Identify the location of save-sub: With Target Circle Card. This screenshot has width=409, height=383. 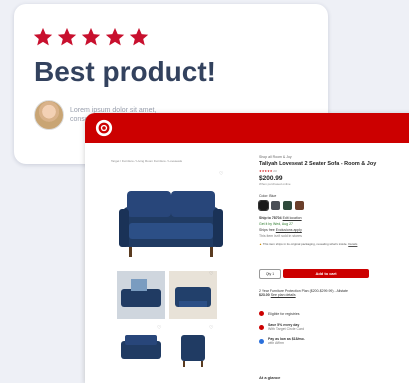
(286, 329).